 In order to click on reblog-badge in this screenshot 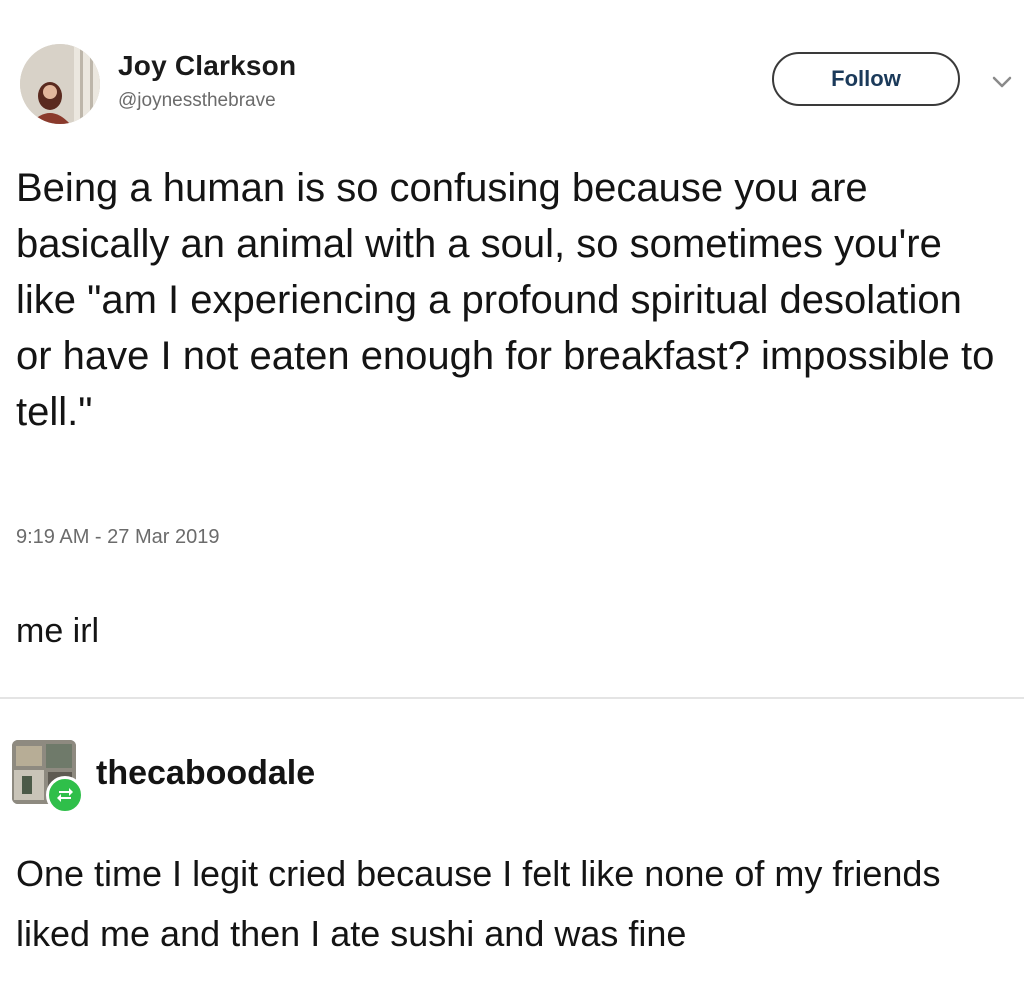, I will do `click(65, 795)`.